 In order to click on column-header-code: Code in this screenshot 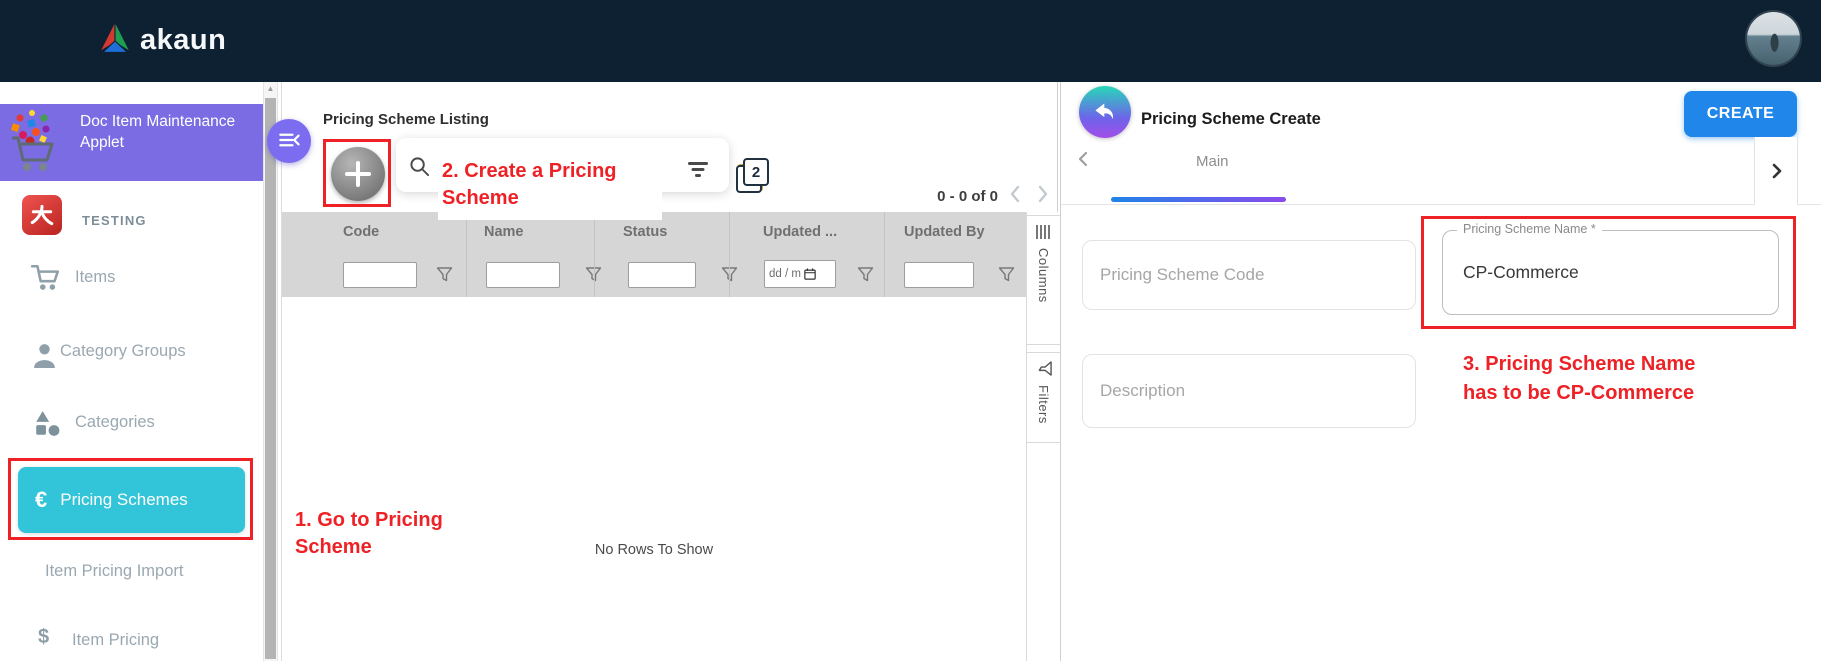, I will do `click(361, 232)`.